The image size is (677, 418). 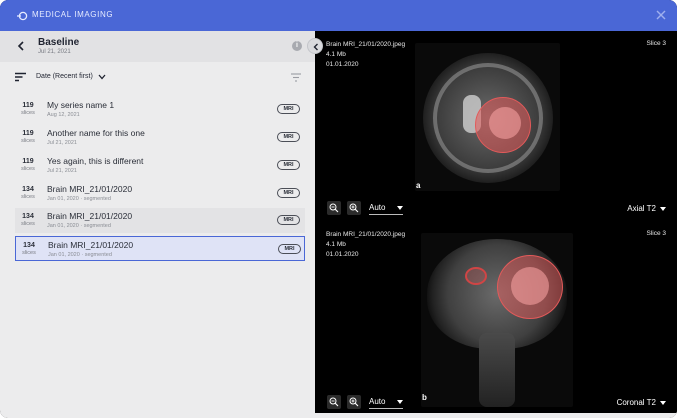 What do you see at coordinates (424, 397) in the screenshot?
I see `image-tag: b` at bounding box center [424, 397].